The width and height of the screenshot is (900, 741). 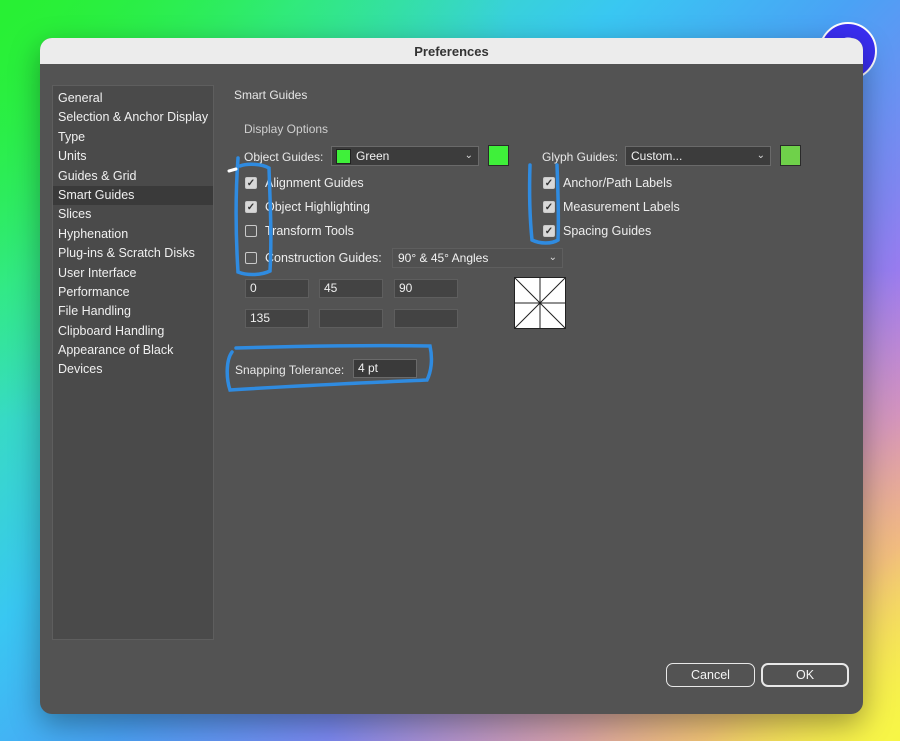 What do you see at coordinates (271, 95) in the screenshot?
I see `panel-title: Smart Guides` at bounding box center [271, 95].